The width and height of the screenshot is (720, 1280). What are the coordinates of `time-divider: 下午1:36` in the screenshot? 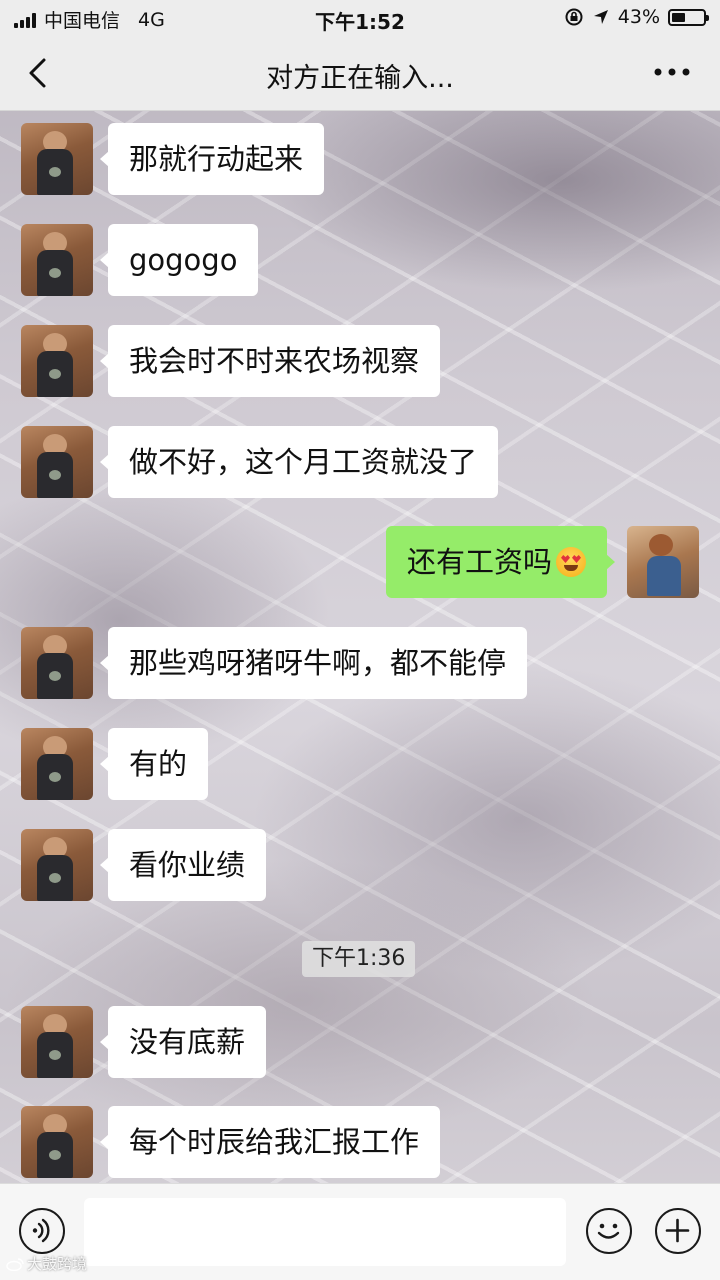 It's located at (359, 959).